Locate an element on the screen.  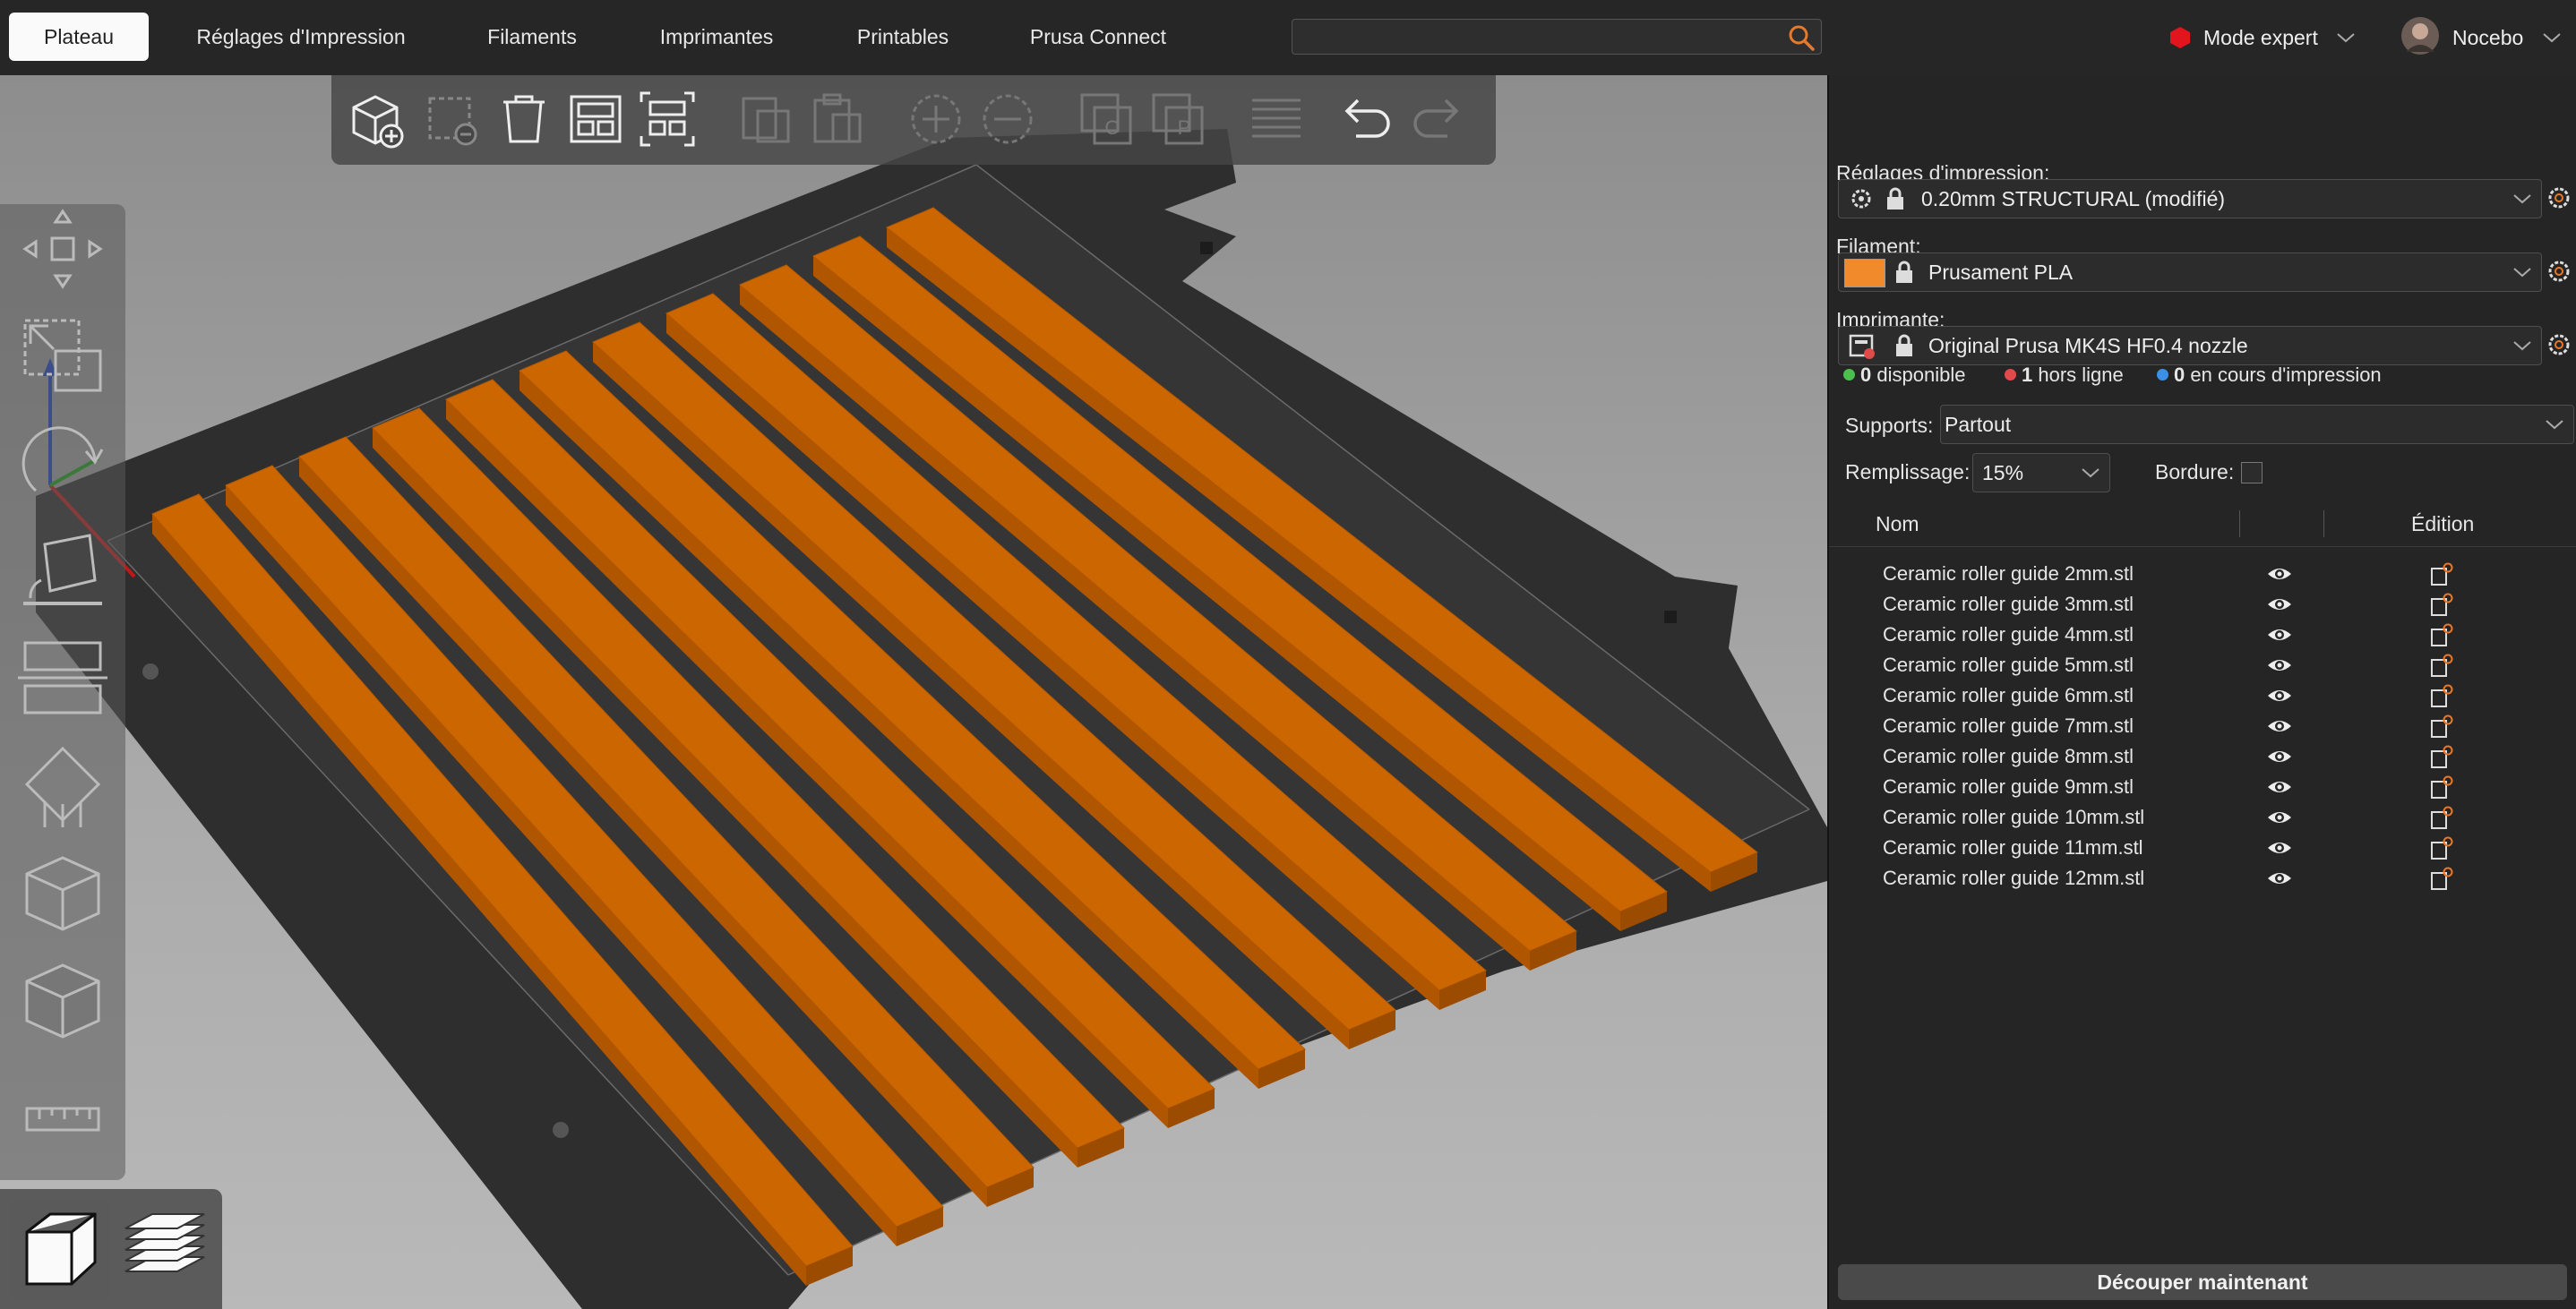
filament-value: Prusament PLA is located at coordinates (2001, 272).